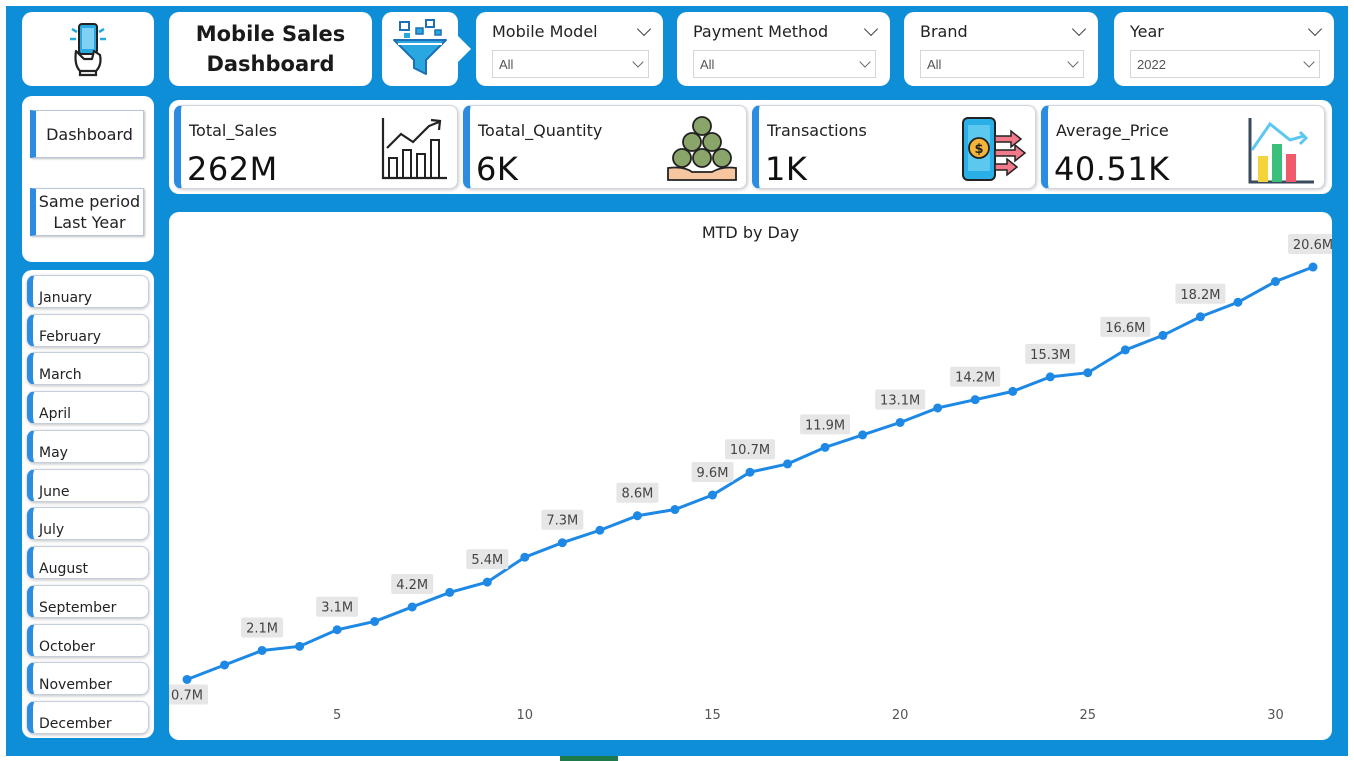 The width and height of the screenshot is (1354, 761). Describe the element at coordinates (525, 715) in the screenshot. I see `x-tick-label: 10` at that location.